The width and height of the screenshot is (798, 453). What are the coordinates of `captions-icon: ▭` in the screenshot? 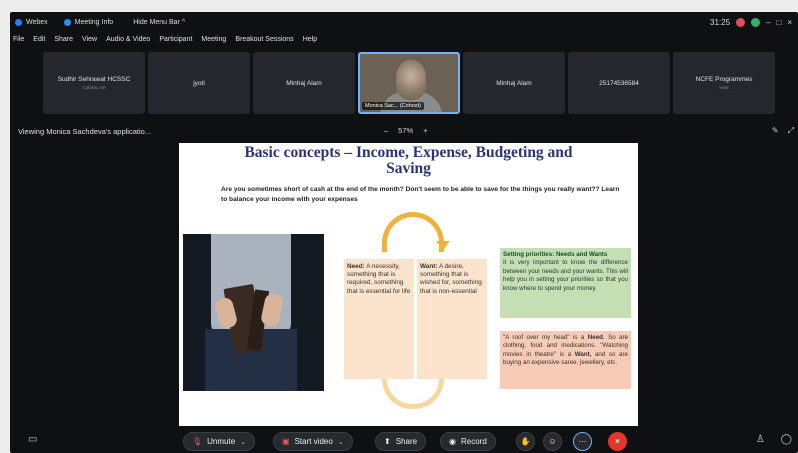 It's located at (32, 439).